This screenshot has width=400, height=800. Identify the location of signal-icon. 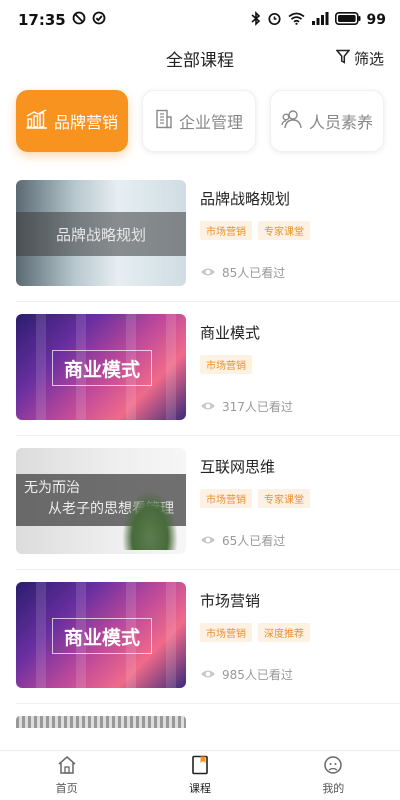
(320, 20).